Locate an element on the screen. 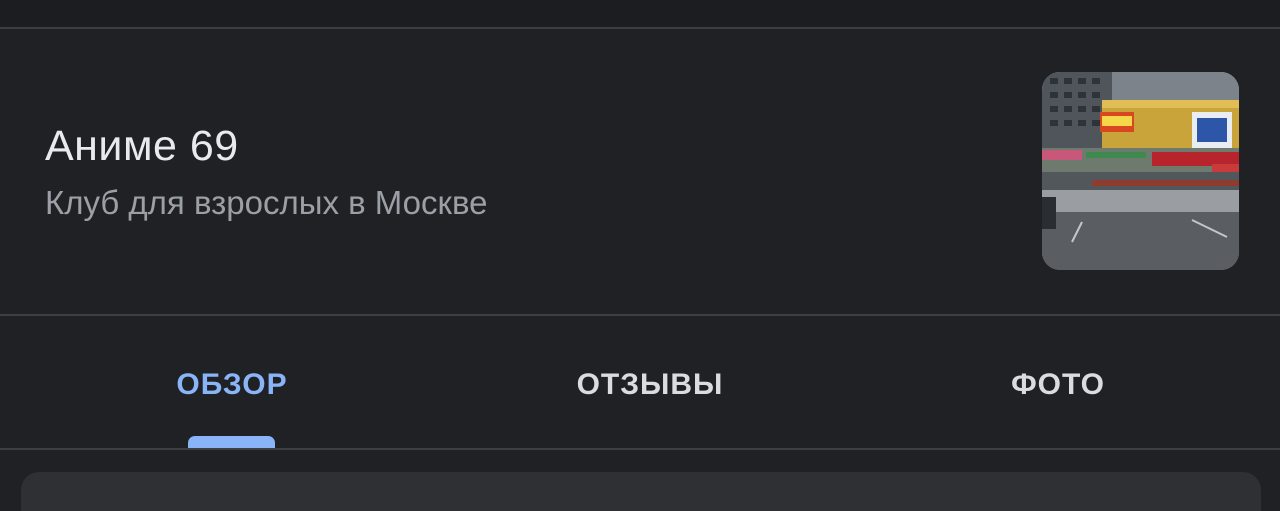 The image size is (1280, 511). overview-card is located at coordinates (641, 491).